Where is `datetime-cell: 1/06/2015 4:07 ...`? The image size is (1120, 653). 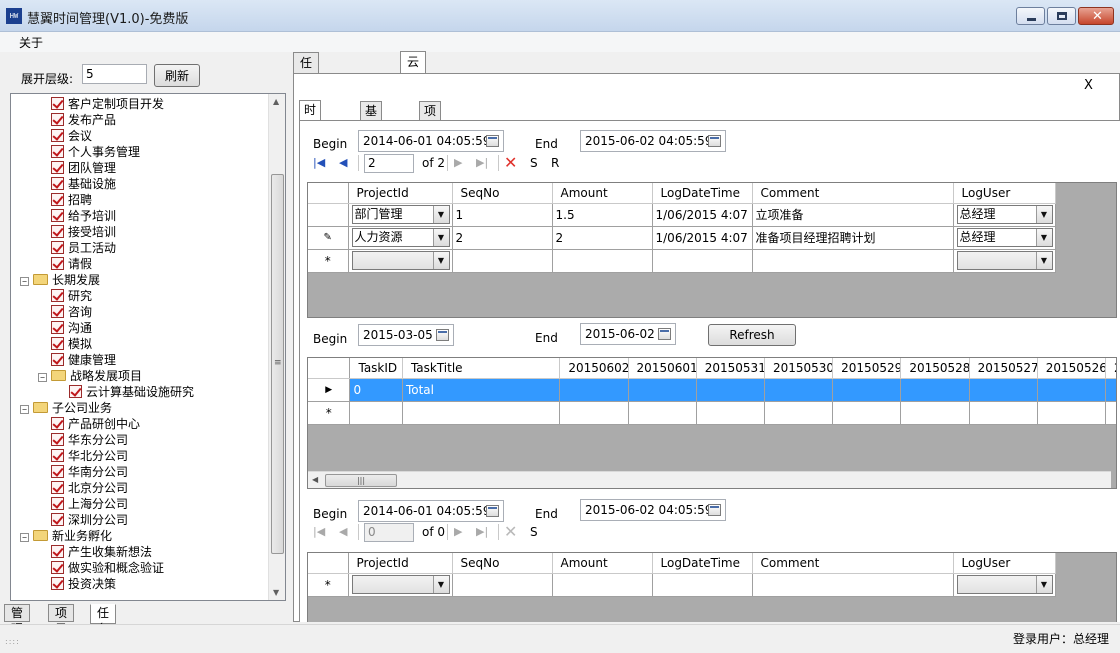 datetime-cell: 1/06/2015 4:07 ... is located at coordinates (702, 215).